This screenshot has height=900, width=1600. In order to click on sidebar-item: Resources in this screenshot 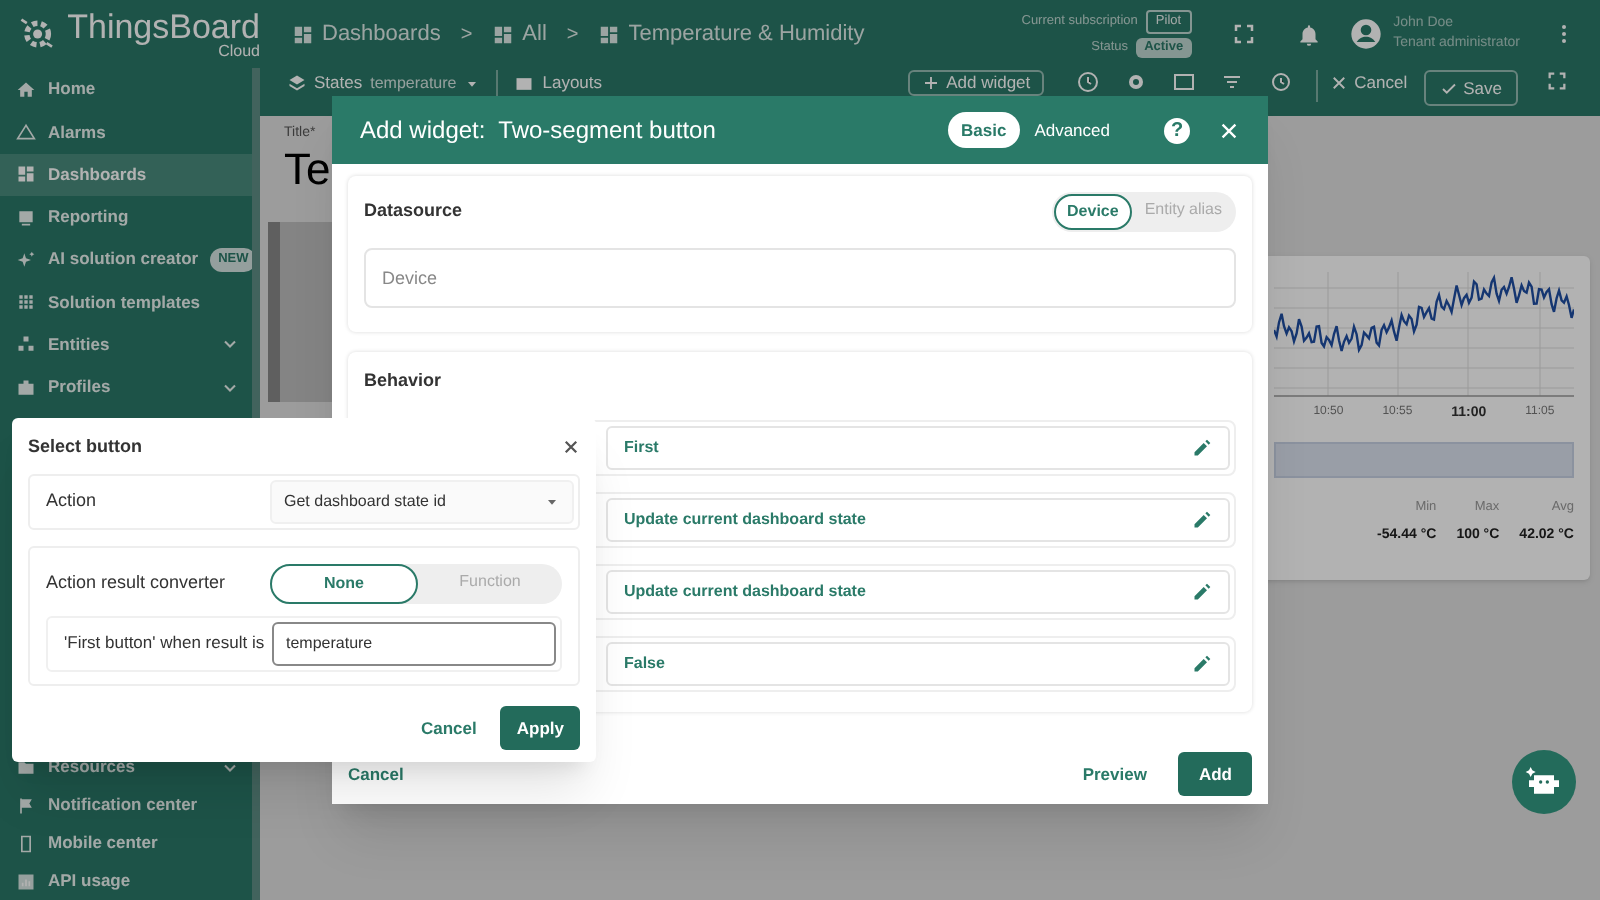, I will do `click(126, 767)`.